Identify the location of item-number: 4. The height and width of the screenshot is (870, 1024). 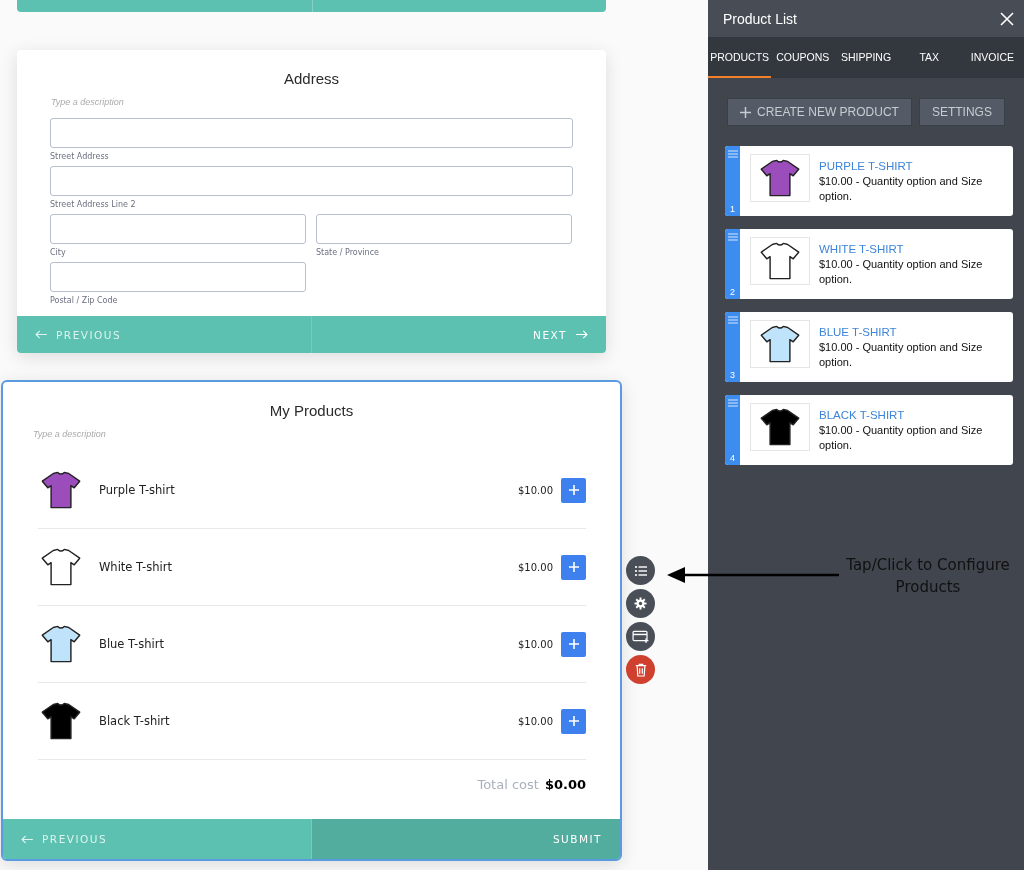
(732, 458).